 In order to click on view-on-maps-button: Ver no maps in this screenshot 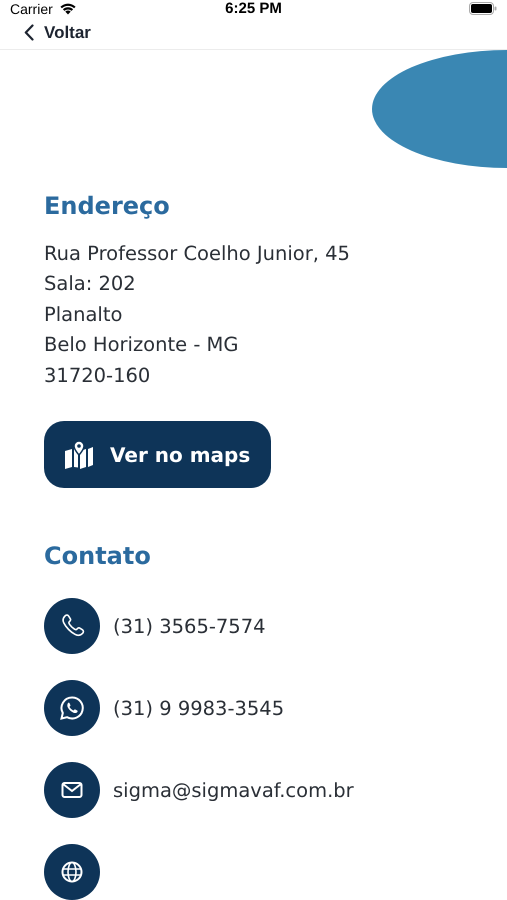, I will do `click(158, 454)`.